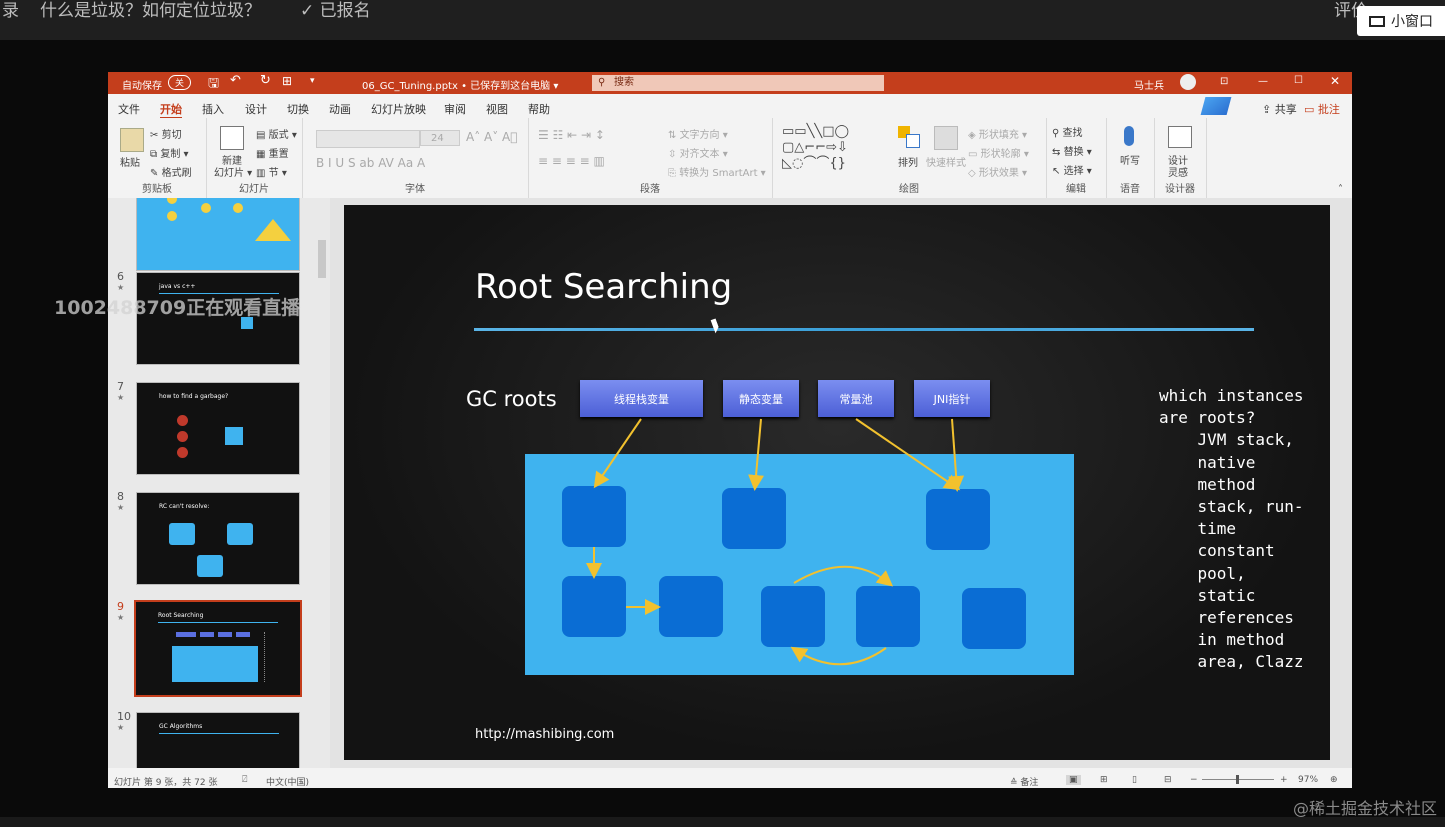 Image resolution: width=1445 pixels, height=827 pixels. What do you see at coordinates (166, 133) in the screenshot?
I see `cut-button: ✂ 剪切` at bounding box center [166, 133].